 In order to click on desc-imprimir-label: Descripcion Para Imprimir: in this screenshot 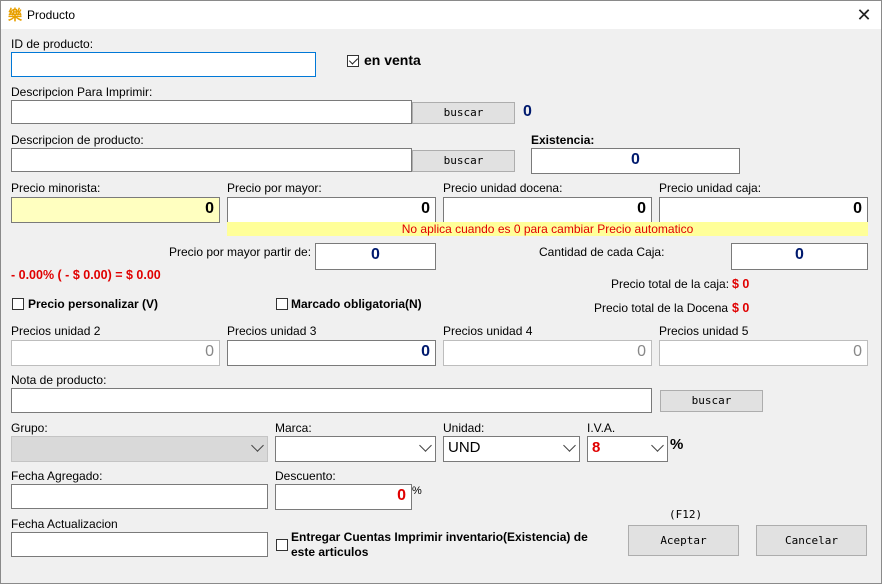, I will do `click(82, 92)`.